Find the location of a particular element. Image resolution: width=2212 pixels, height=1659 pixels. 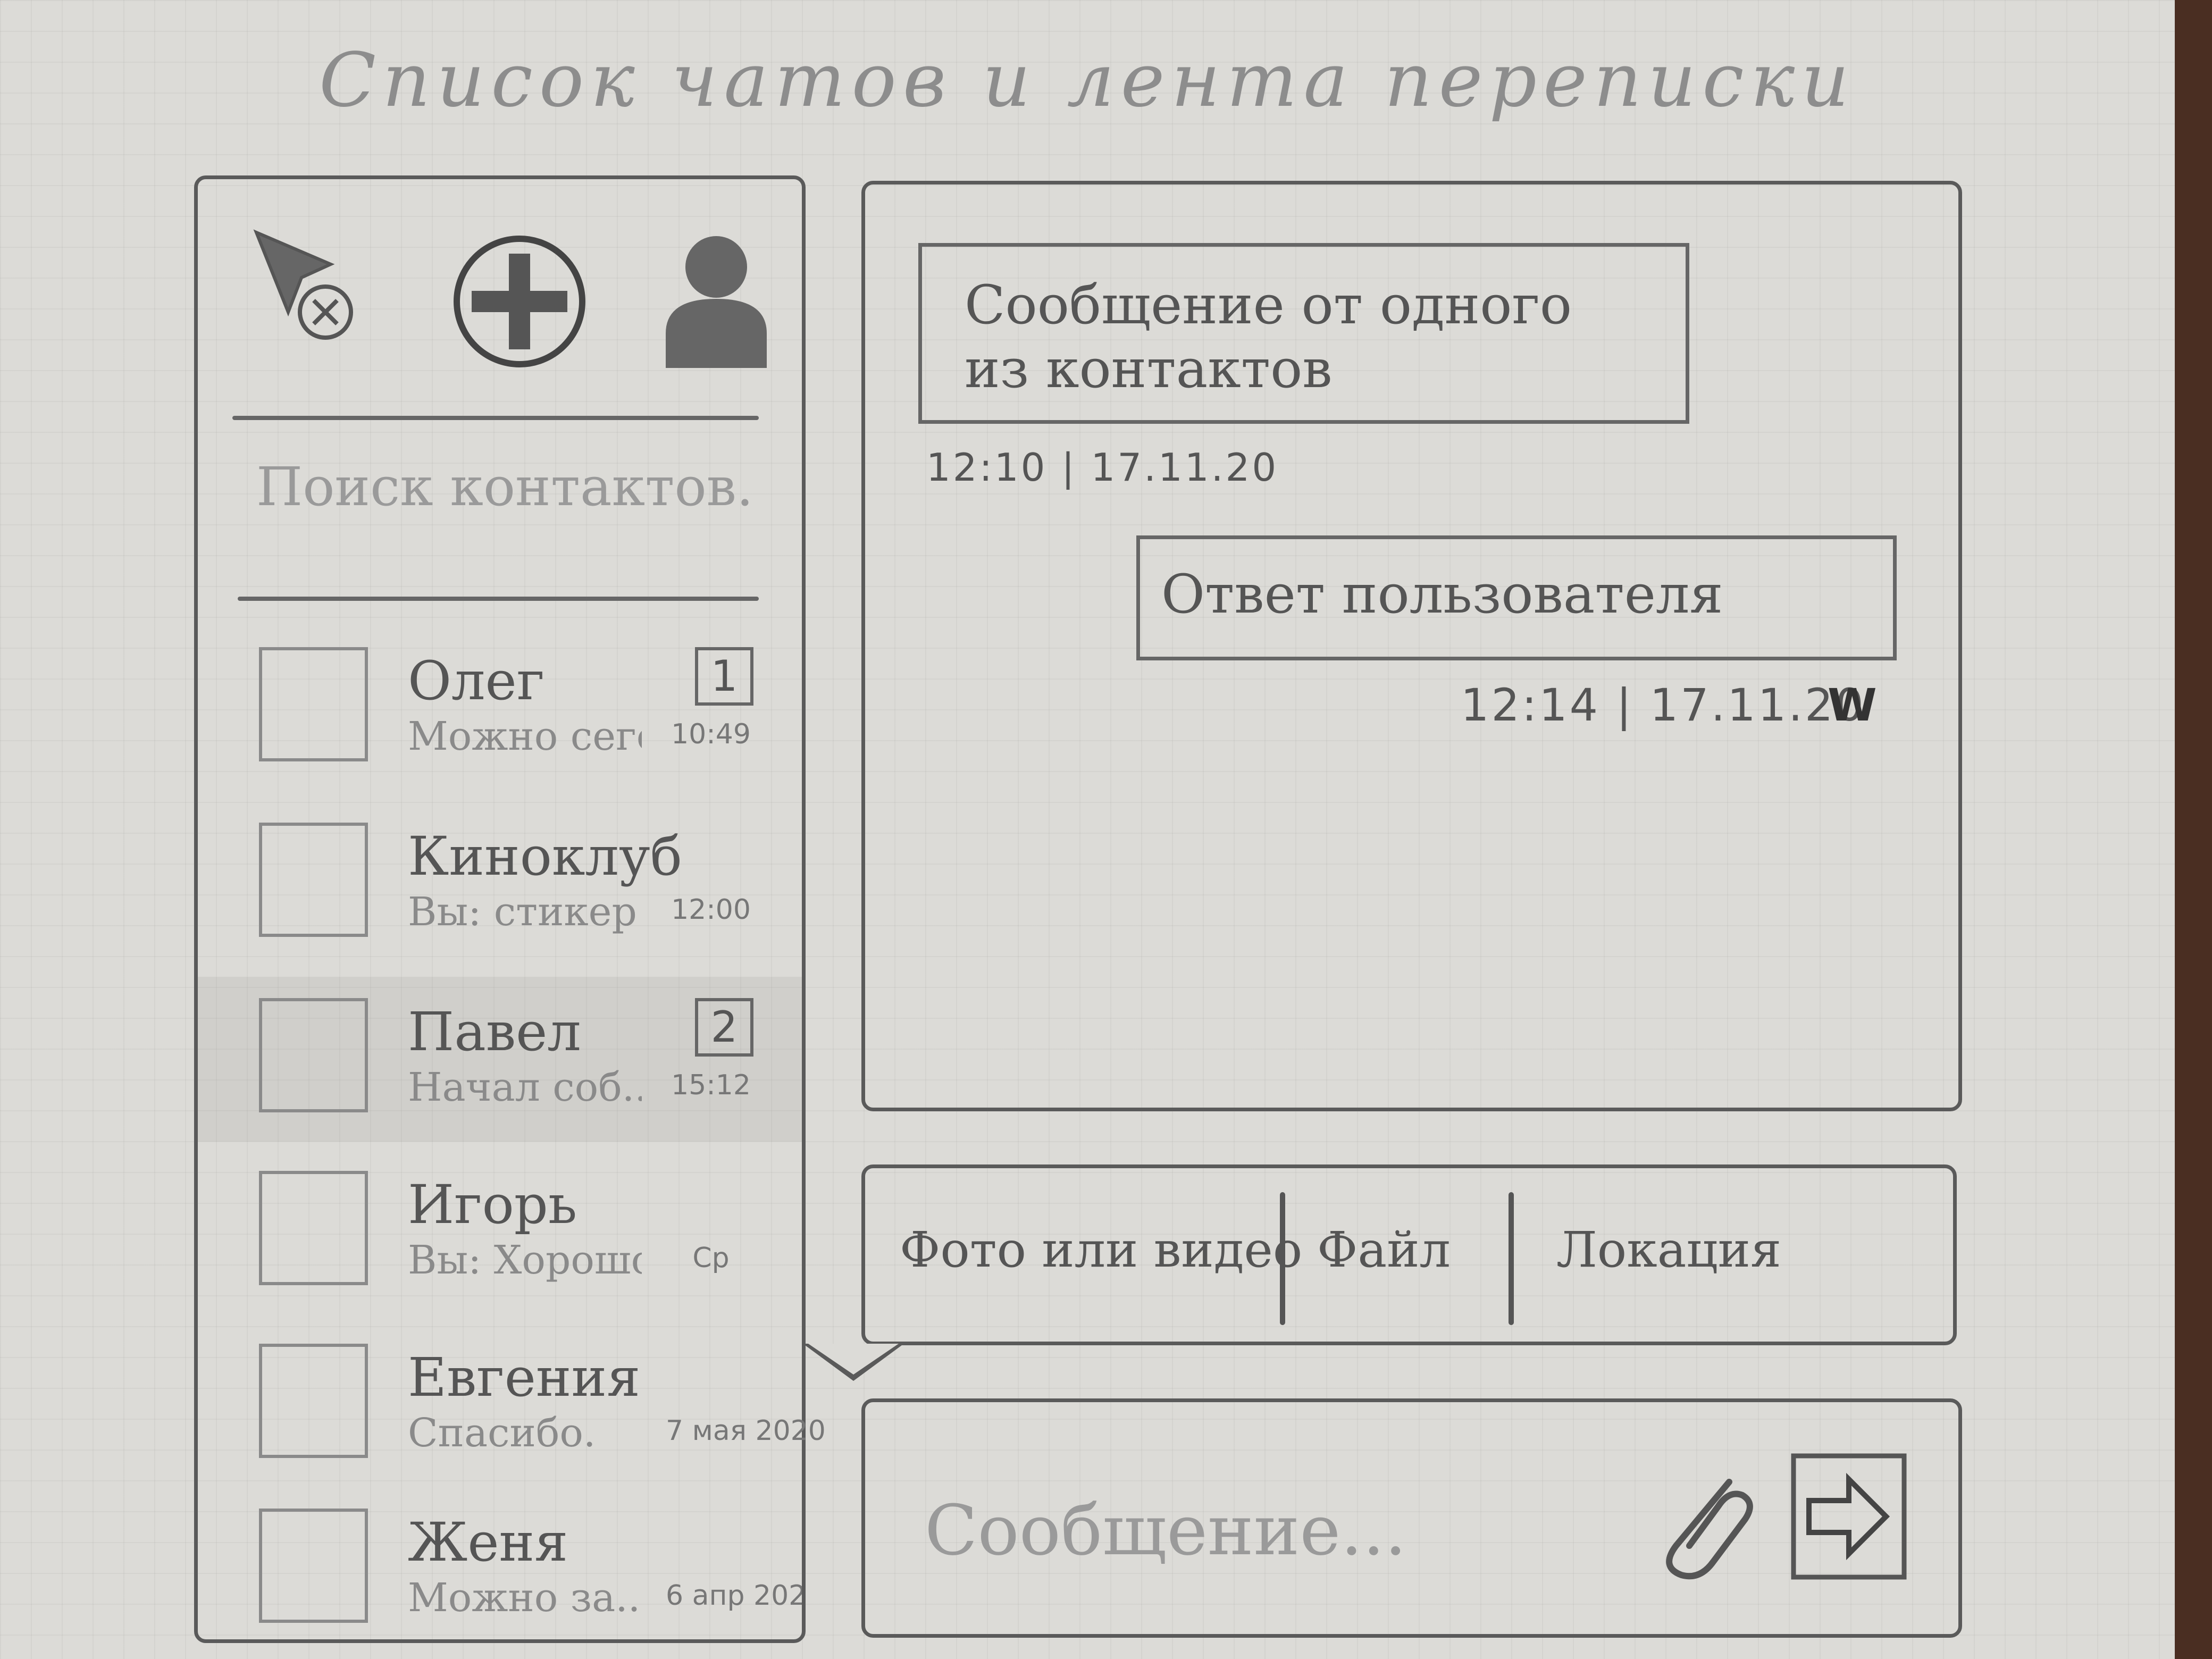

read-status-icon: W is located at coordinates (1852, 705).